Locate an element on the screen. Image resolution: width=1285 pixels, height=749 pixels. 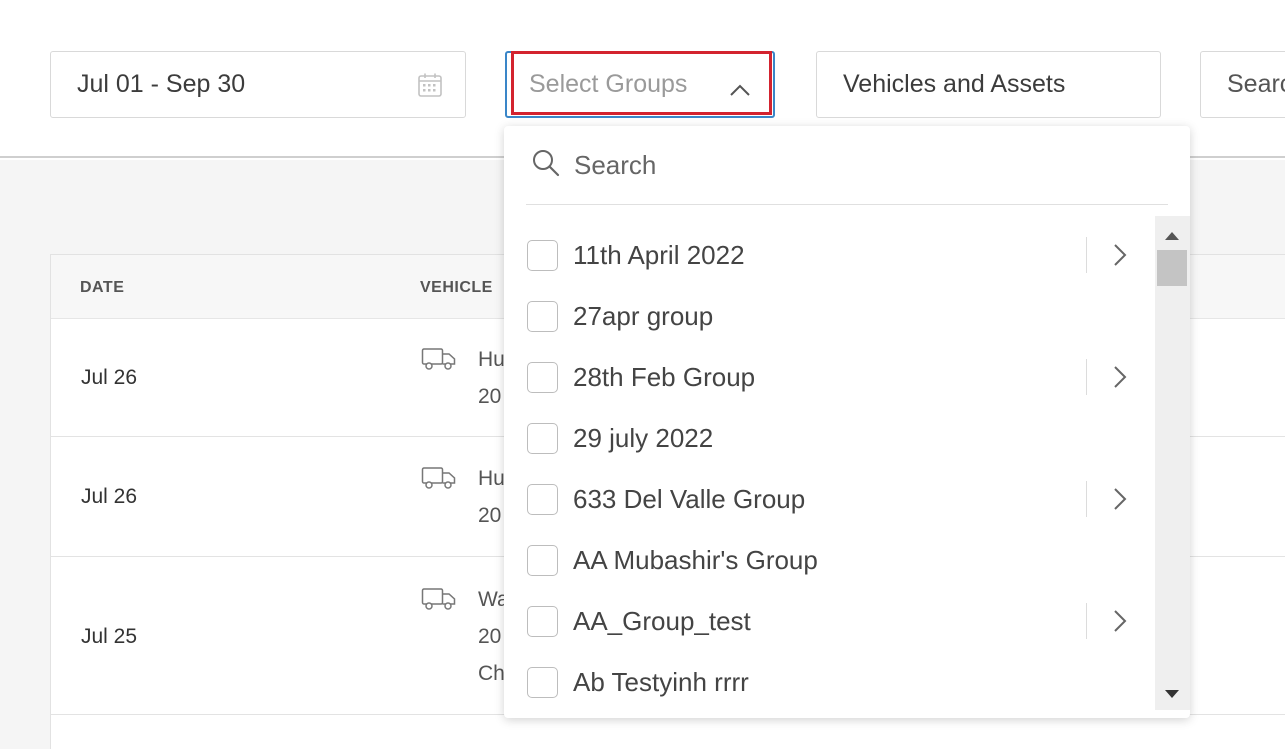
dropdown-search is located at coordinates (847, 165).